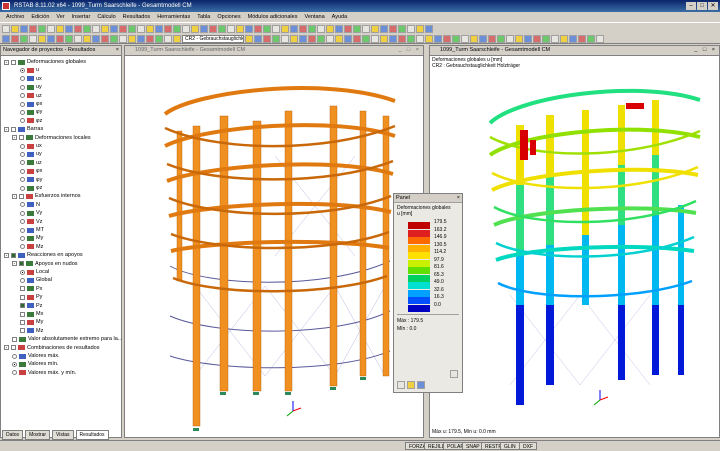 This screenshot has width=720, height=451. I want to click on menu-item: Ventana, so click(314, 17).